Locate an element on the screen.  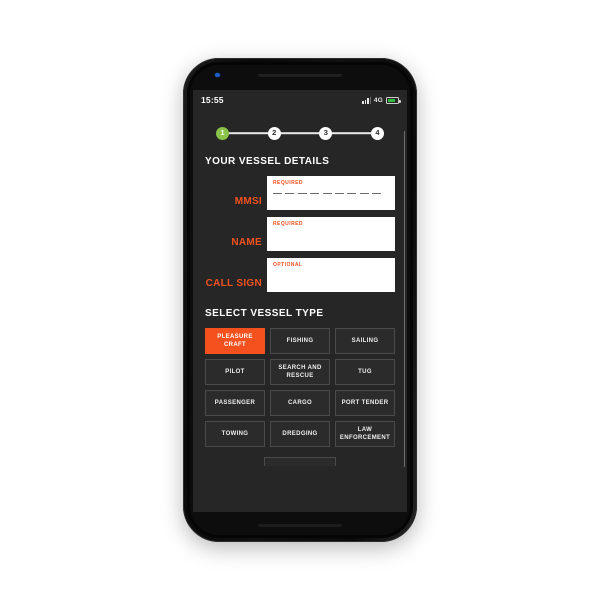
speaker-grille-icon is located at coordinates (300, 75).